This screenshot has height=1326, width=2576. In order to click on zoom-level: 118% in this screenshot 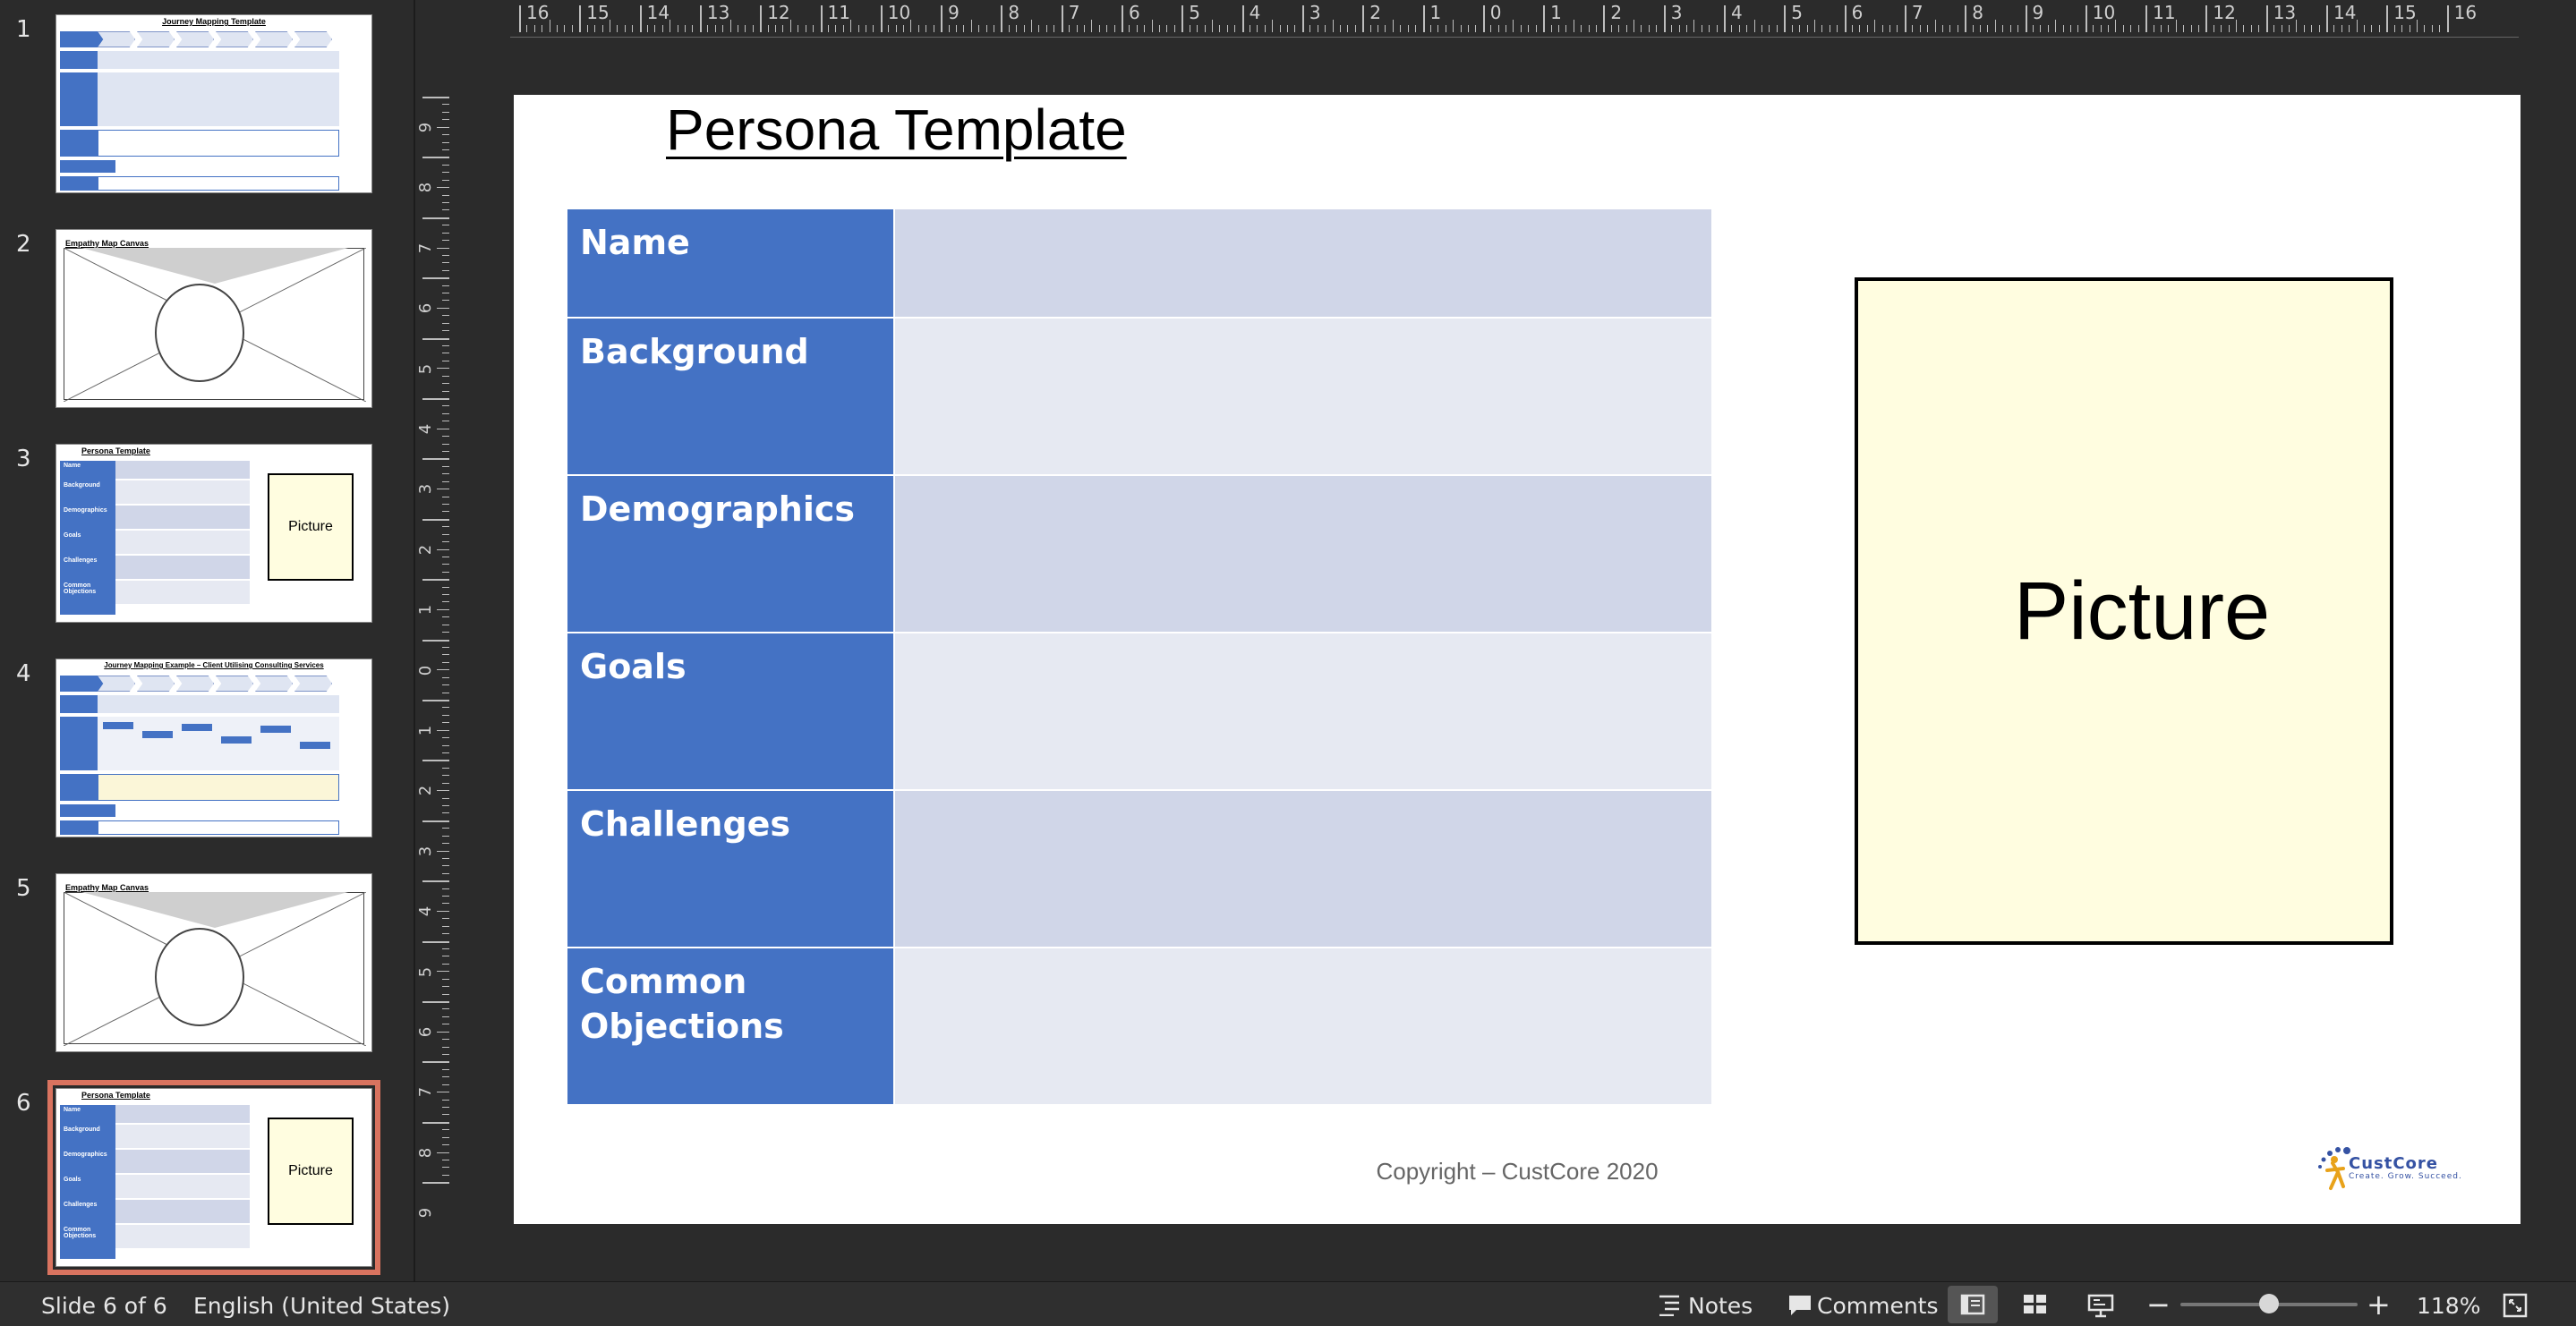, I will do `click(2448, 1306)`.